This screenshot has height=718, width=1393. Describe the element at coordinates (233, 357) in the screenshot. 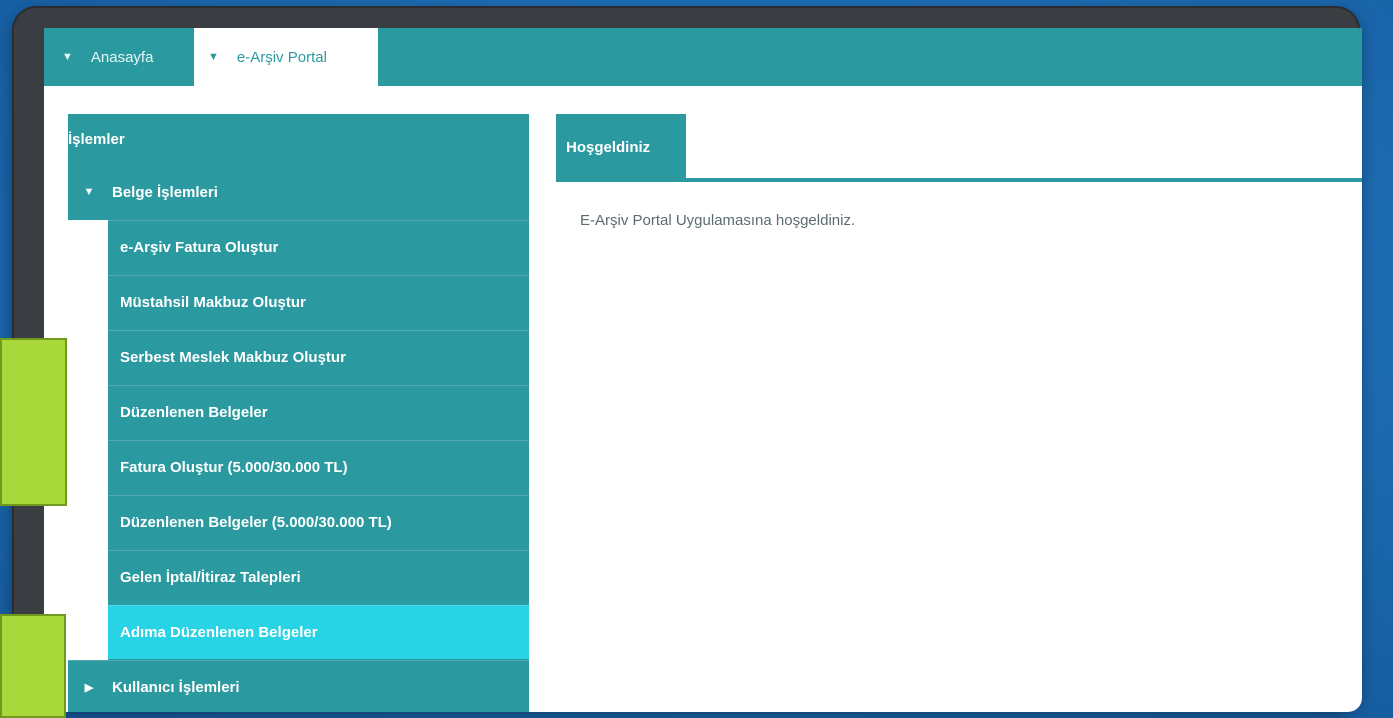

I see `sidebar-item-label: Serbest Meslek Makbuz Oluştur` at that location.